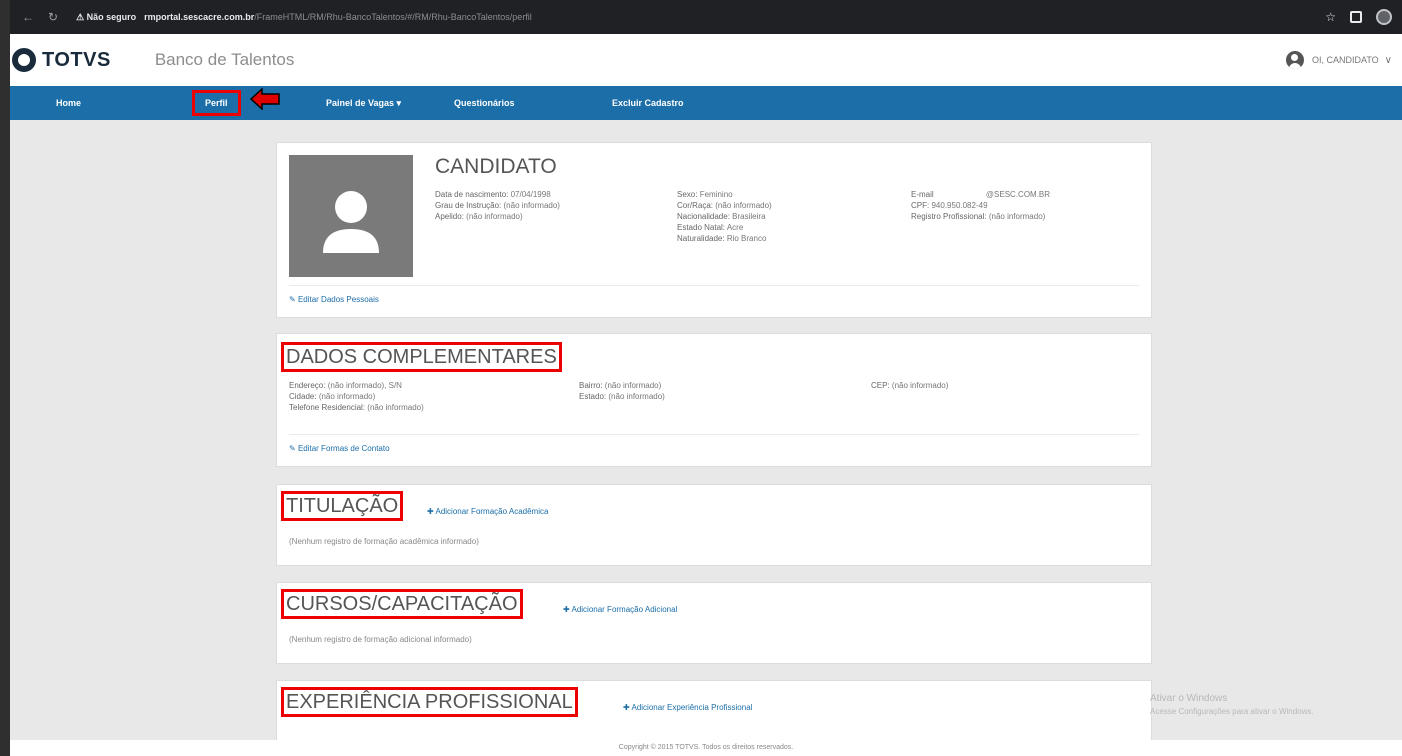 The width and height of the screenshot is (1402, 756). What do you see at coordinates (716, 194) in the screenshot?
I see `field-value: Feminino` at bounding box center [716, 194].